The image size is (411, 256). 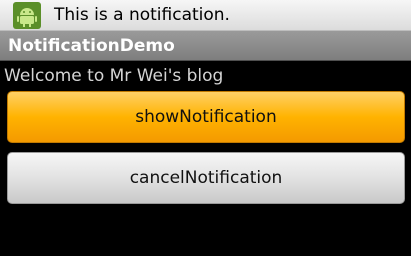 I want to click on cancel-notification-label: cancelNotification, so click(x=206, y=178).